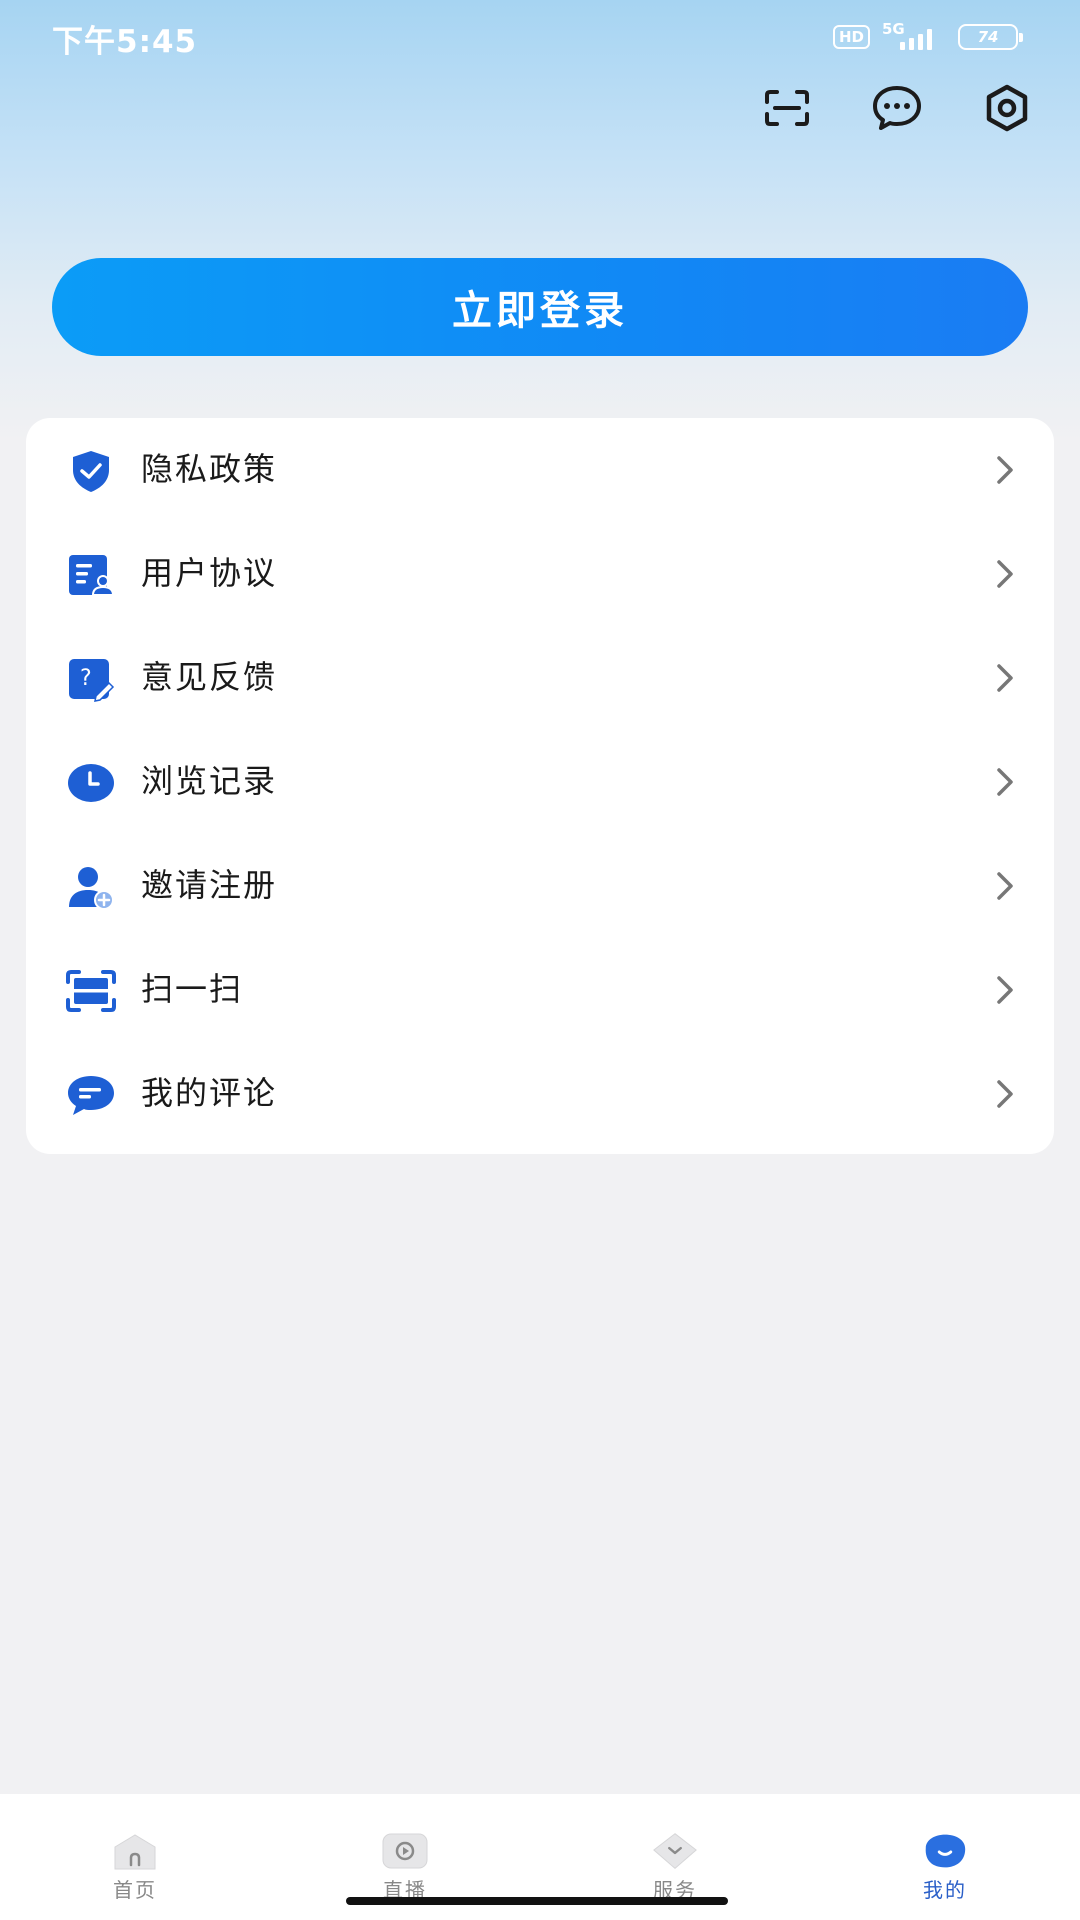 The image size is (1080, 1920). I want to click on tab-profile: 我的, so click(945, 1857).